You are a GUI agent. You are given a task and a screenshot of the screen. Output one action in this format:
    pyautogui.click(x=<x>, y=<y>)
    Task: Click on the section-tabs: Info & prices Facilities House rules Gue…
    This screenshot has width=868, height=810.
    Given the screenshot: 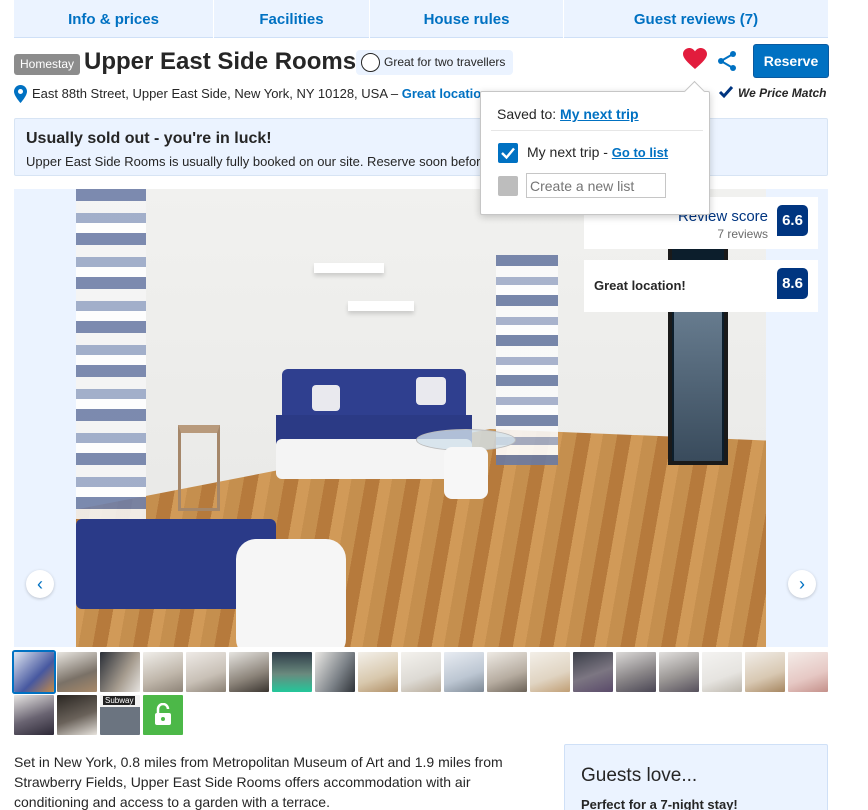 What is the action you would take?
    pyautogui.click(x=421, y=19)
    